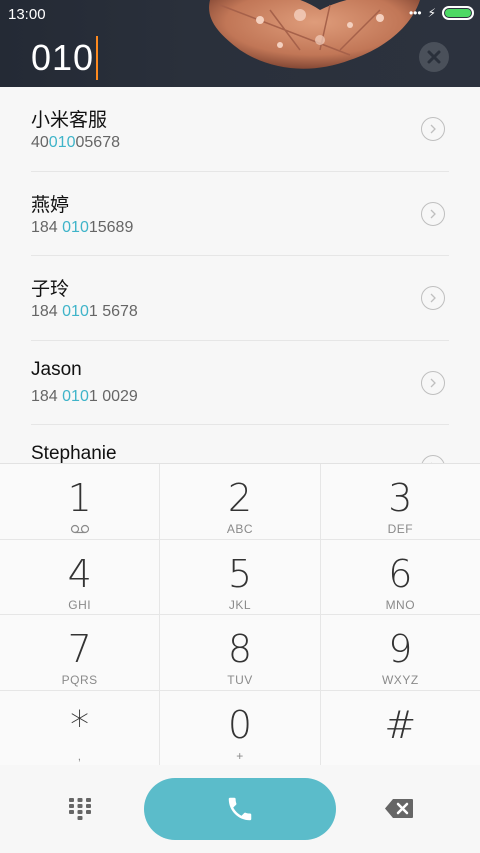  I want to click on contact-row: 小米客服 4001005678, so click(240, 129).